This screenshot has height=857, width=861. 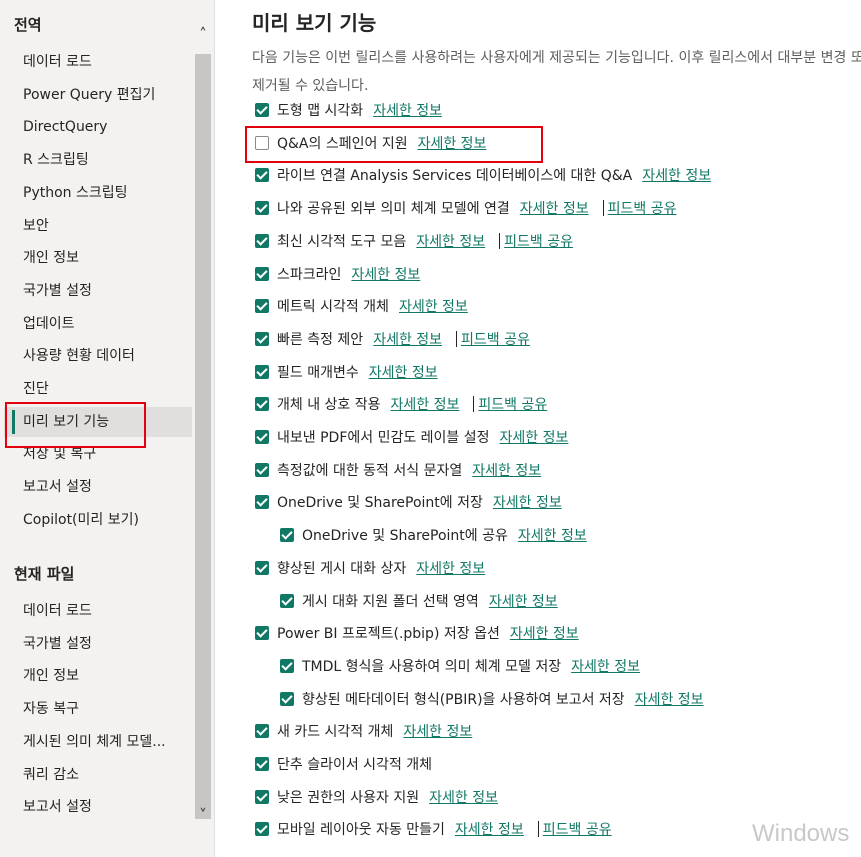 I want to click on global-nav-item: 보고서 설정, so click(x=98, y=487).